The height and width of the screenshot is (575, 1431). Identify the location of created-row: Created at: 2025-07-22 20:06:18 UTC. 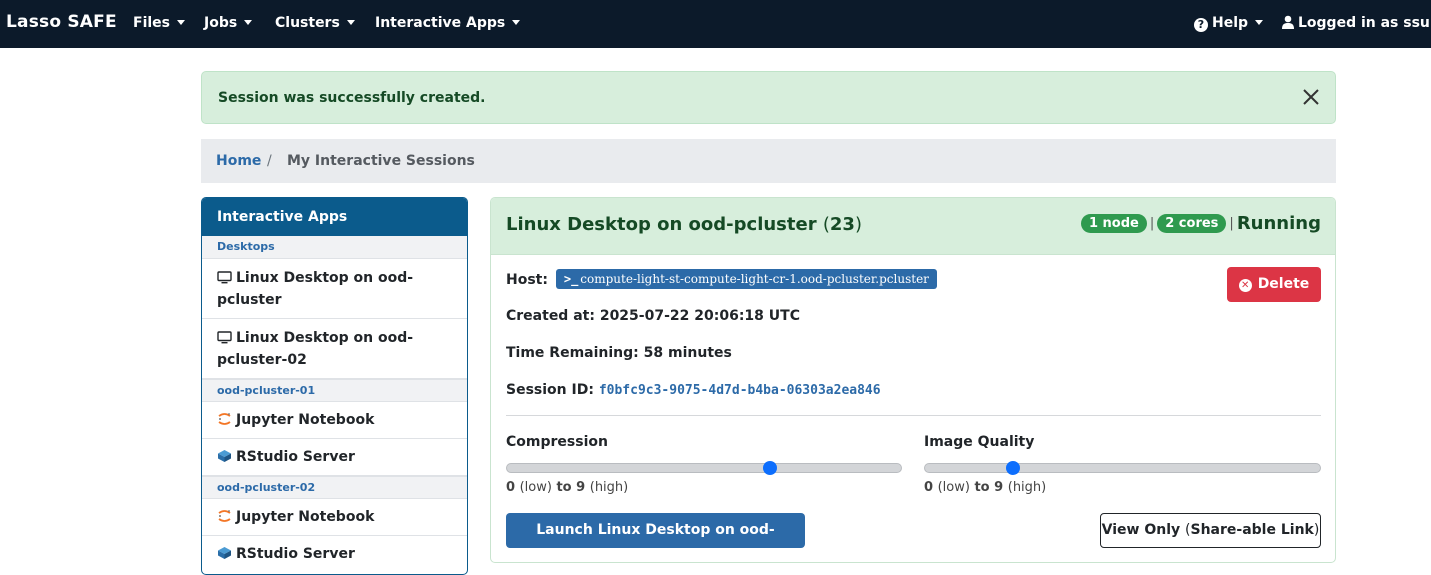
(653, 316).